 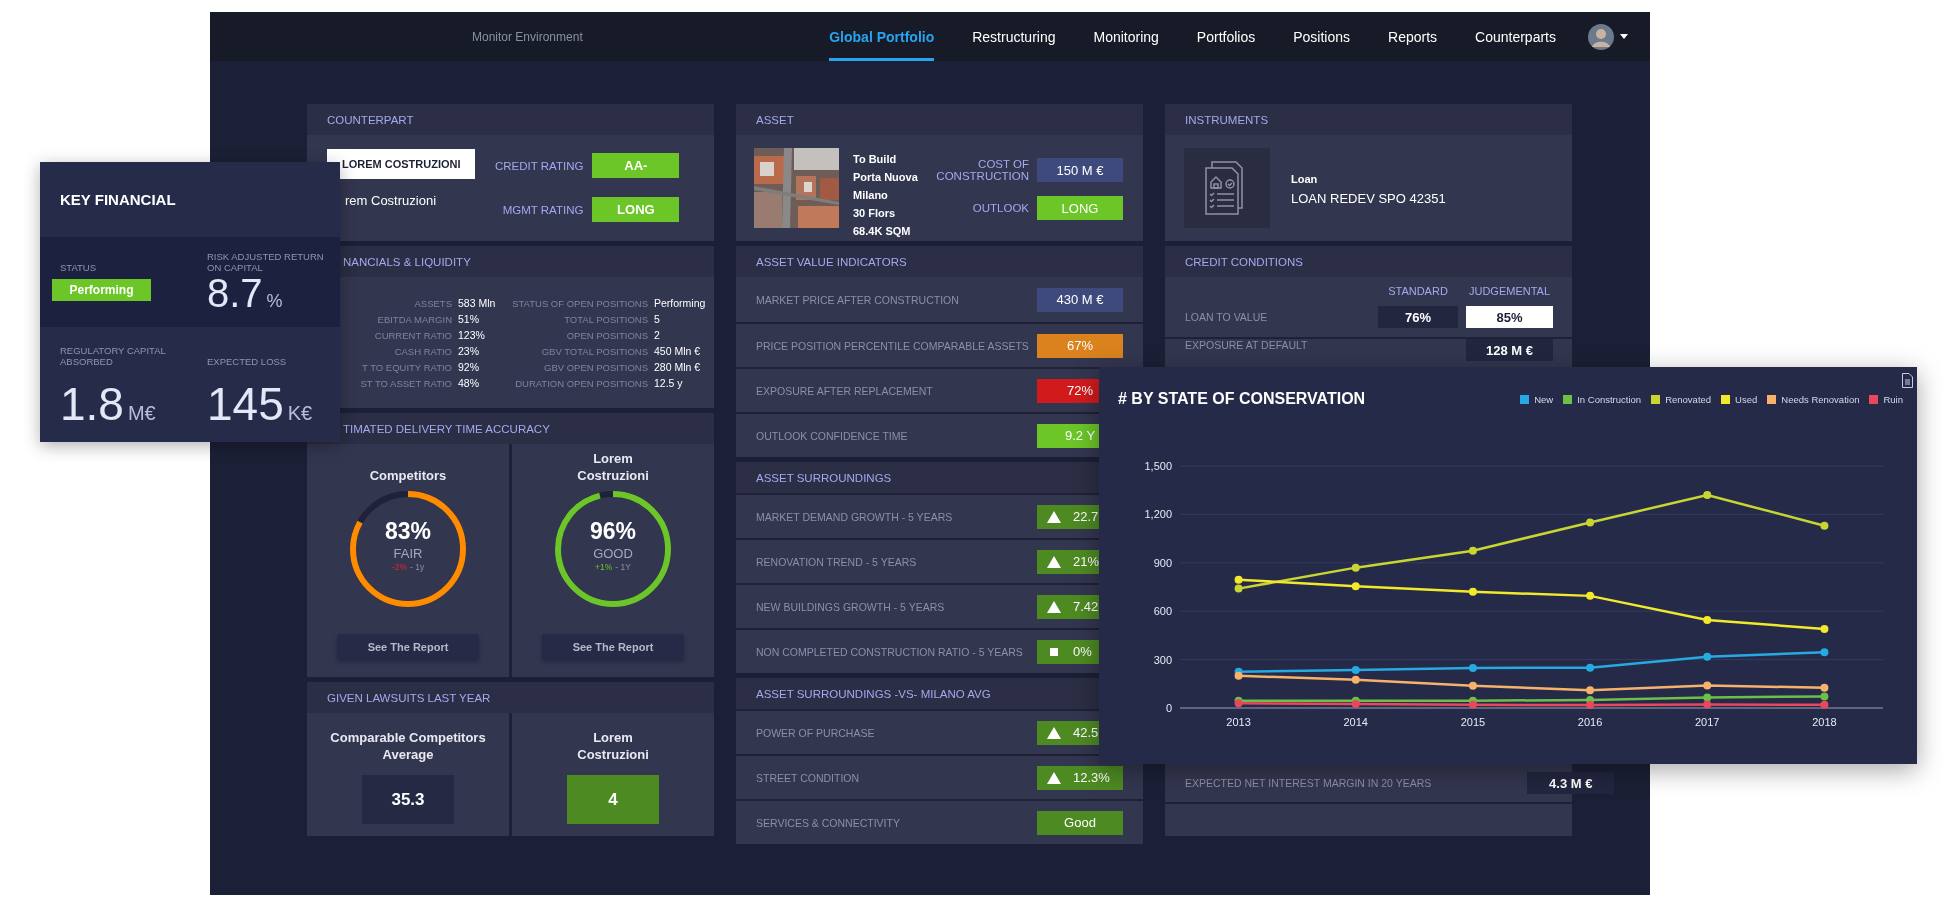 What do you see at coordinates (669, 383) in the screenshot?
I see `metric-value: 12.5 y` at bounding box center [669, 383].